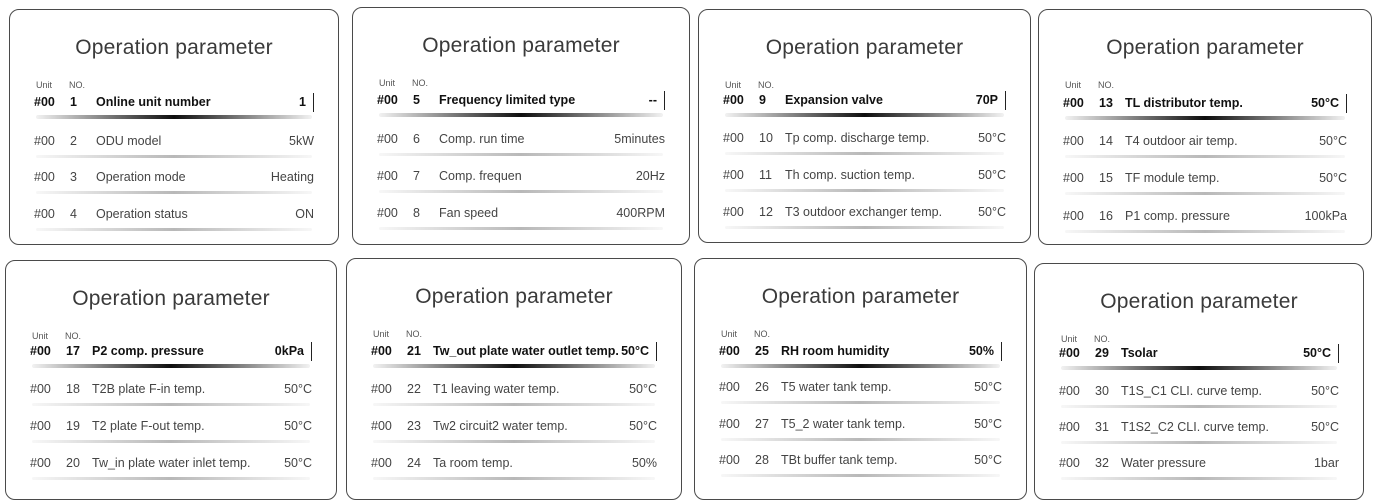  I want to click on param-row: #00 26 T5 water tank temp. 50°C, so click(860, 390).